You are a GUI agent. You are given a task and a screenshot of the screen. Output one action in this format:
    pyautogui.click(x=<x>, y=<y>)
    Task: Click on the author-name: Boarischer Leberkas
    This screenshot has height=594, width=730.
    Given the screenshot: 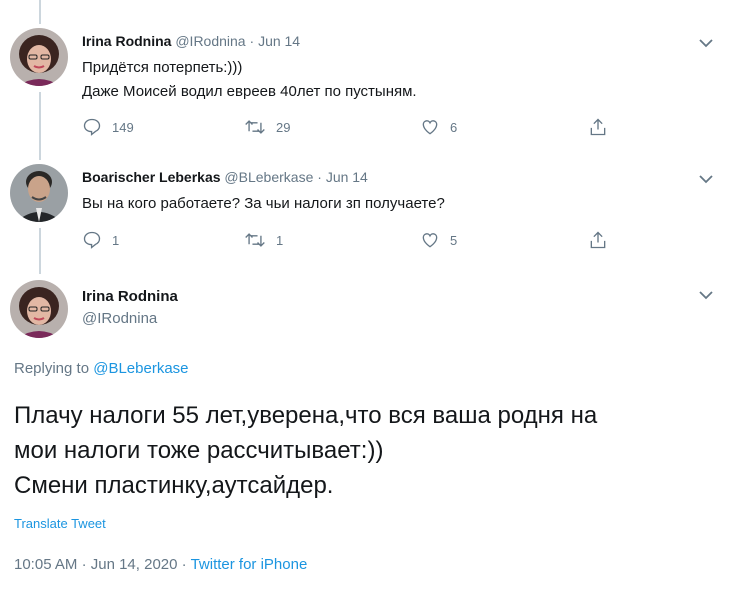 What is the action you would take?
    pyautogui.click(x=151, y=177)
    